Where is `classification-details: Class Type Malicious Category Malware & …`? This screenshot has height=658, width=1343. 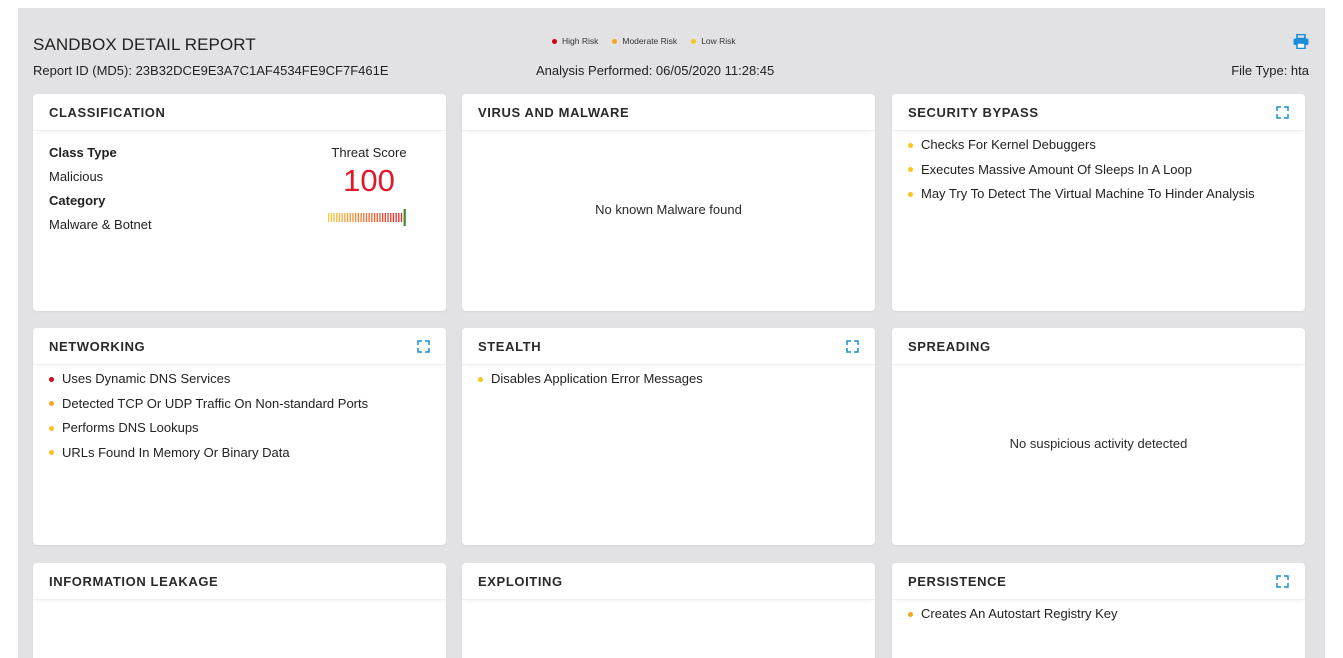 classification-details: Class Type Malicious Category Malware & … is located at coordinates (100, 193).